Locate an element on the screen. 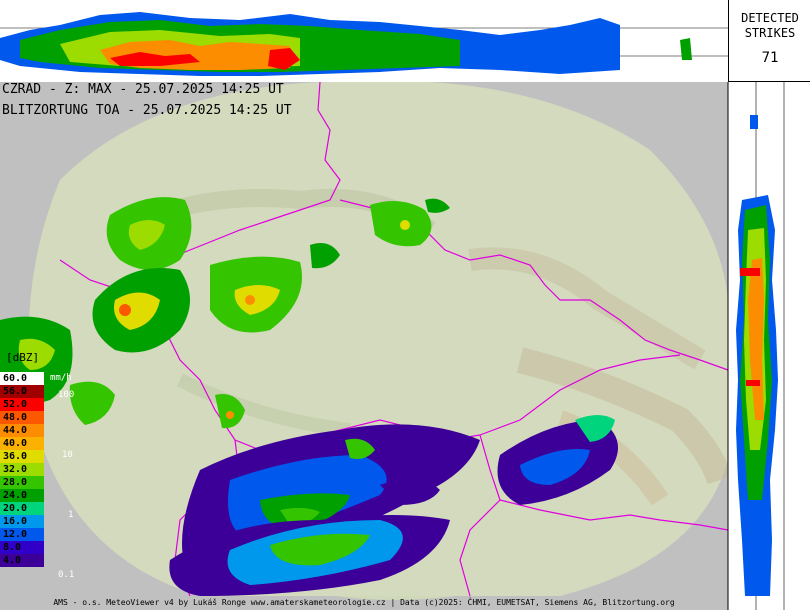 The height and width of the screenshot is (610, 810). legend-entry: 60.0 is located at coordinates (22, 378).